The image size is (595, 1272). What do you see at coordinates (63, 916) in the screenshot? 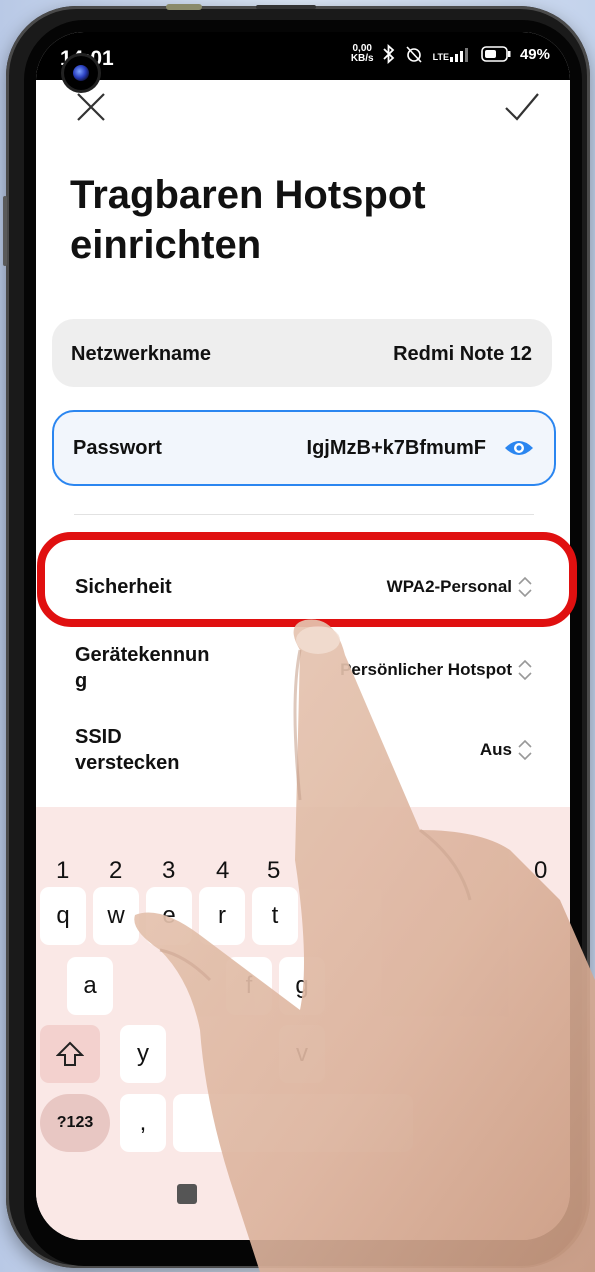
I see `key-q: q` at bounding box center [63, 916].